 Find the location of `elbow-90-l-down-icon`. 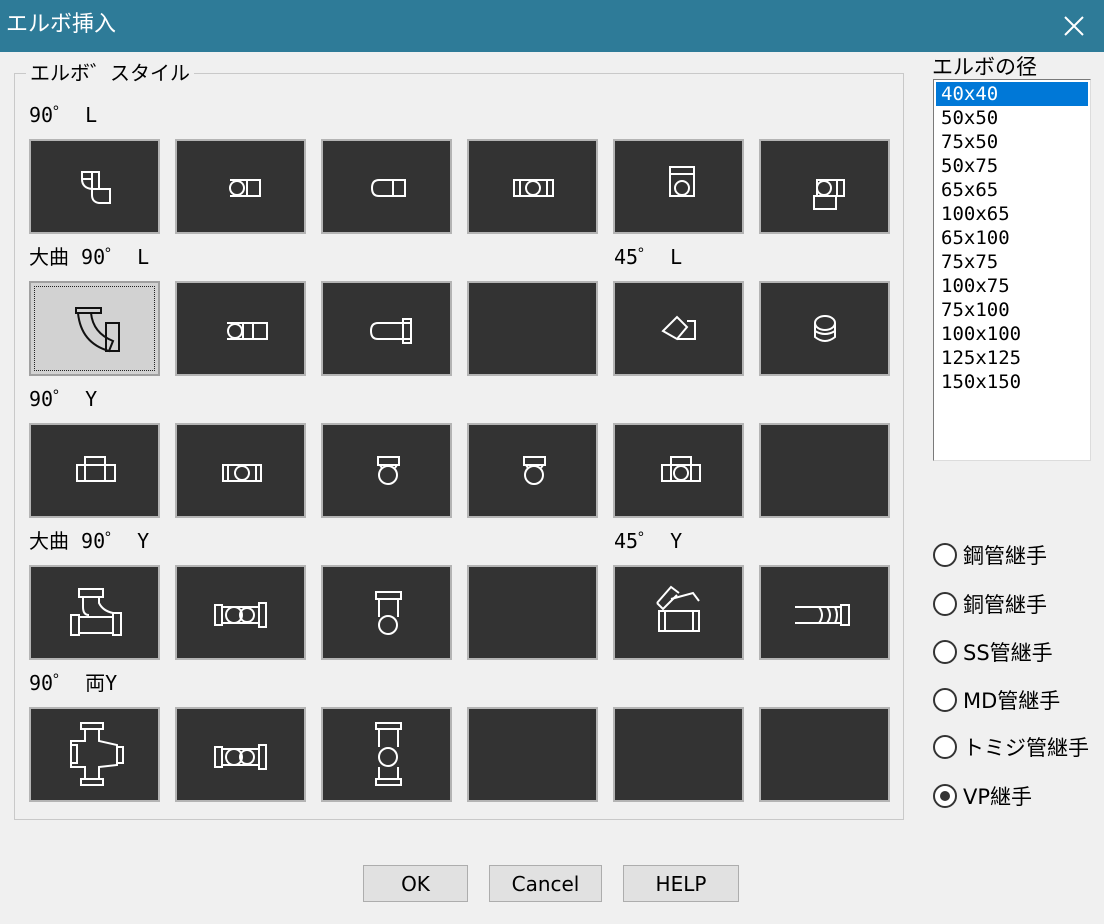

elbow-90-l-down-icon is located at coordinates (682, 181).